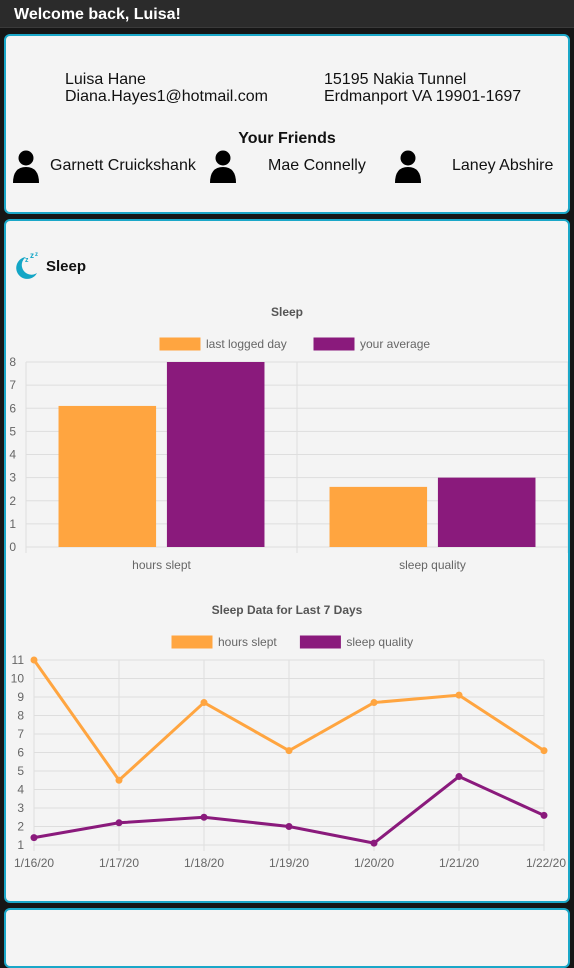 Image resolution: width=574 pixels, height=968 pixels. What do you see at coordinates (20, 697) in the screenshot?
I see `y-tick-label: 9` at bounding box center [20, 697].